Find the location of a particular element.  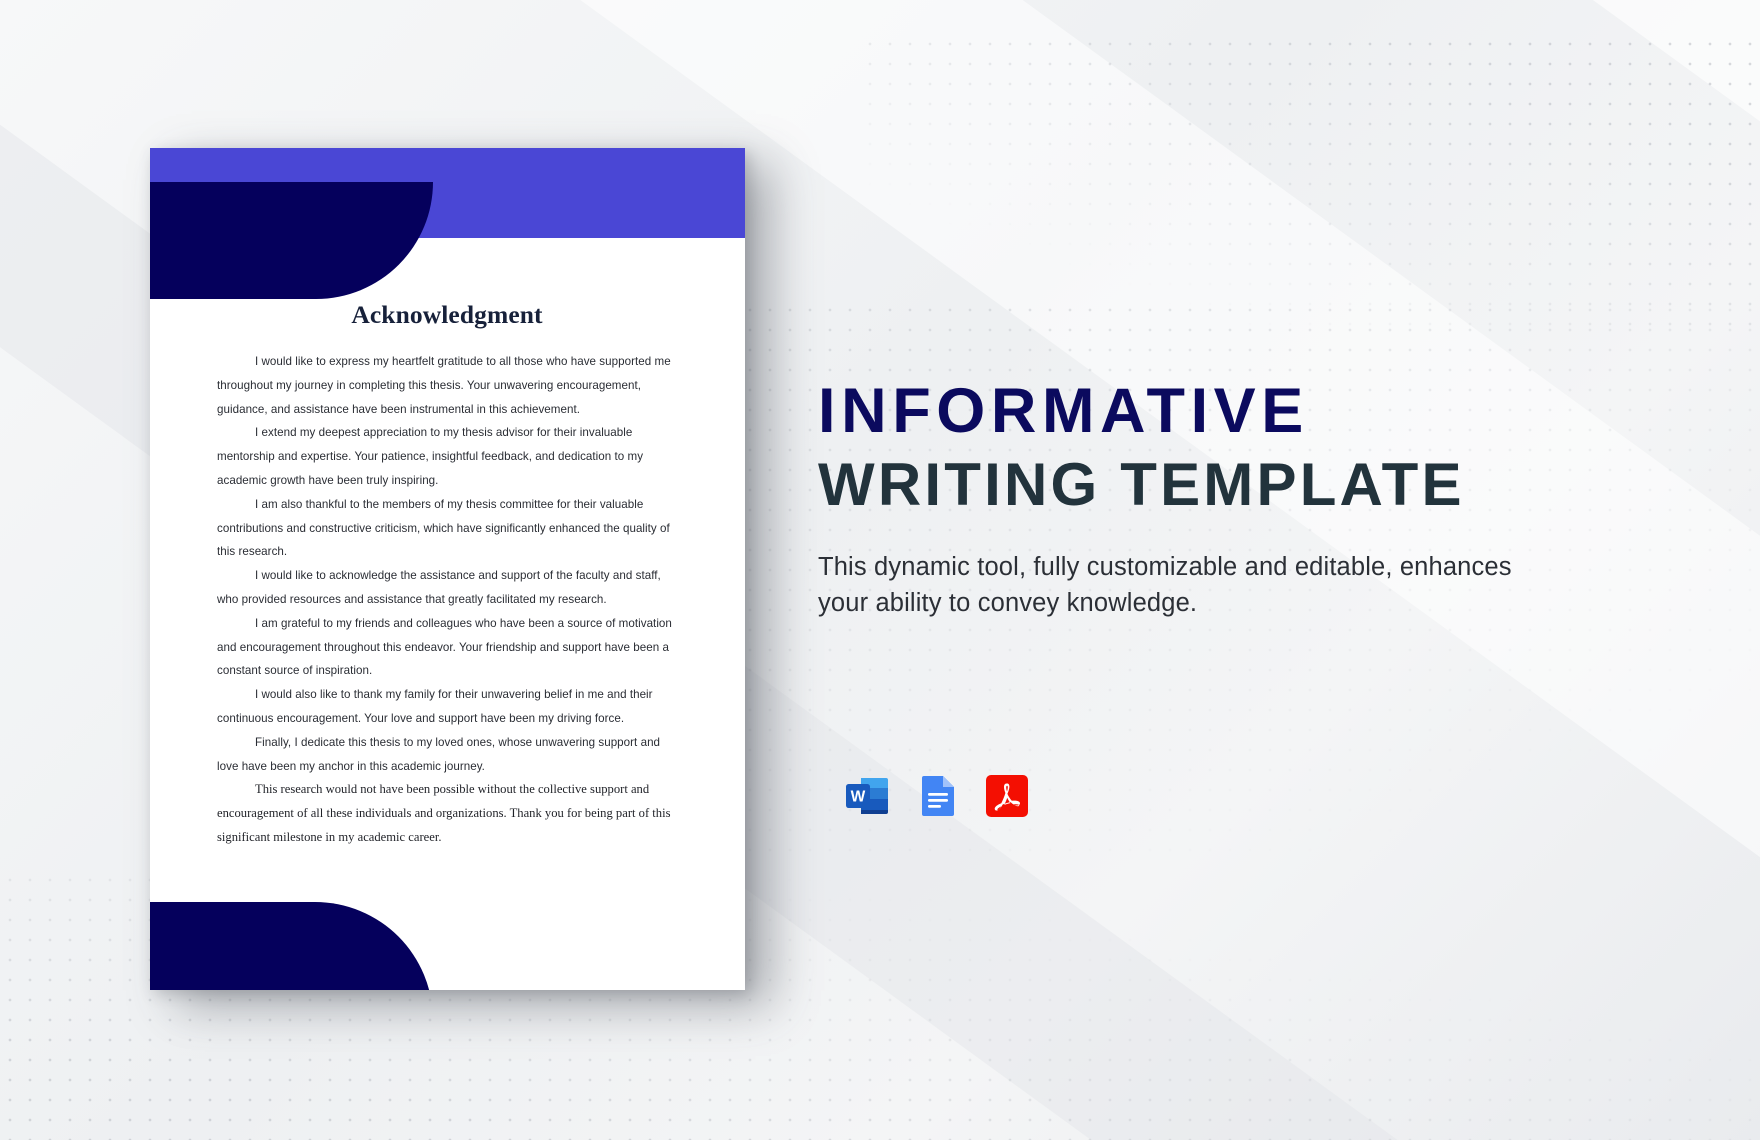

format-icon-group: W is located at coordinates (937, 796).